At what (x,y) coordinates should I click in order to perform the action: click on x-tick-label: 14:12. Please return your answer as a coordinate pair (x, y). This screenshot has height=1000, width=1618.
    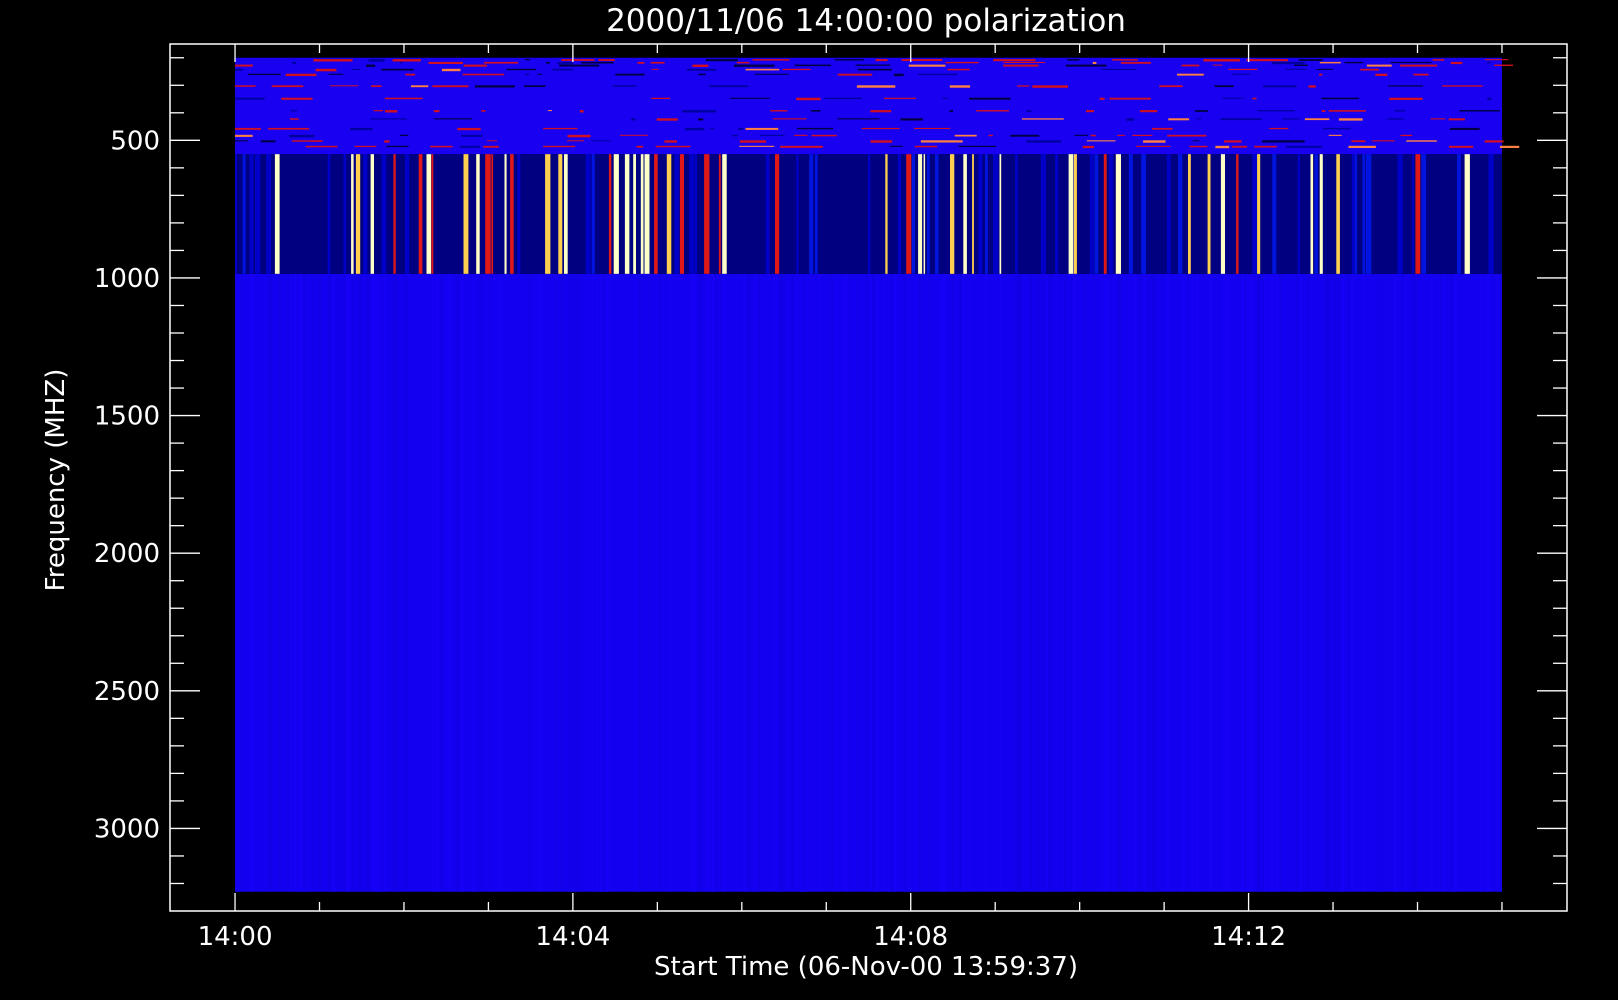
    Looking at the image, I should click on (1248, 937).